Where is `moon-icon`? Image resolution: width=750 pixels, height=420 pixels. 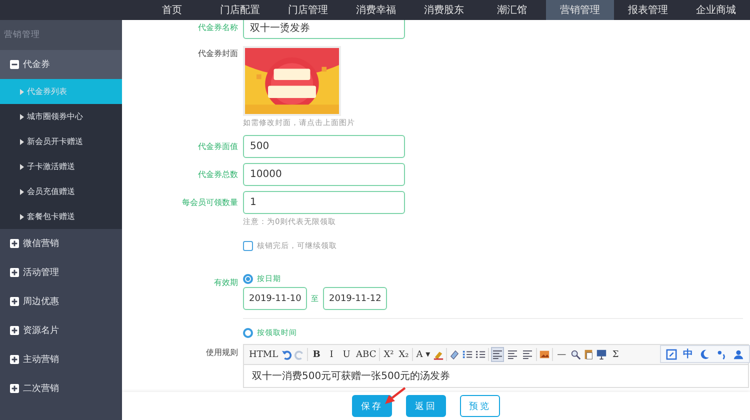 moon-icon is located at coordinates (704, 354).